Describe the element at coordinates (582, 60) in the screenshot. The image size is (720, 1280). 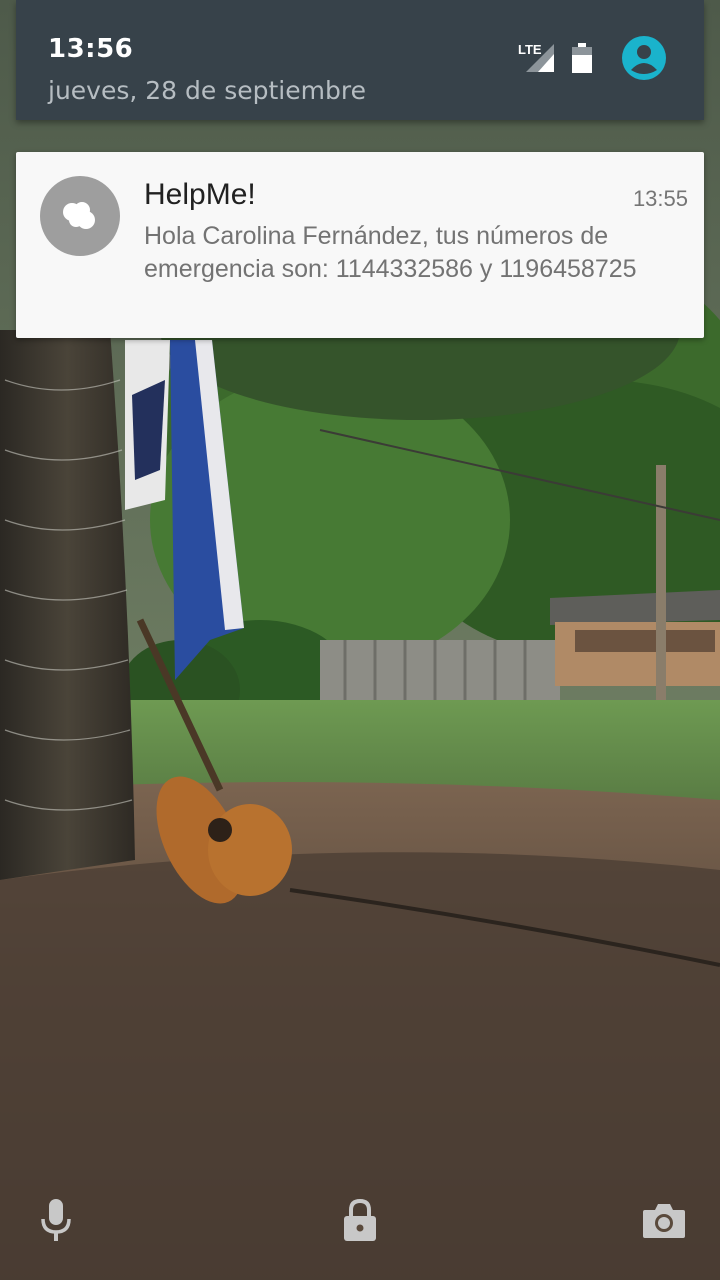
I see `battery-icon` at that location.